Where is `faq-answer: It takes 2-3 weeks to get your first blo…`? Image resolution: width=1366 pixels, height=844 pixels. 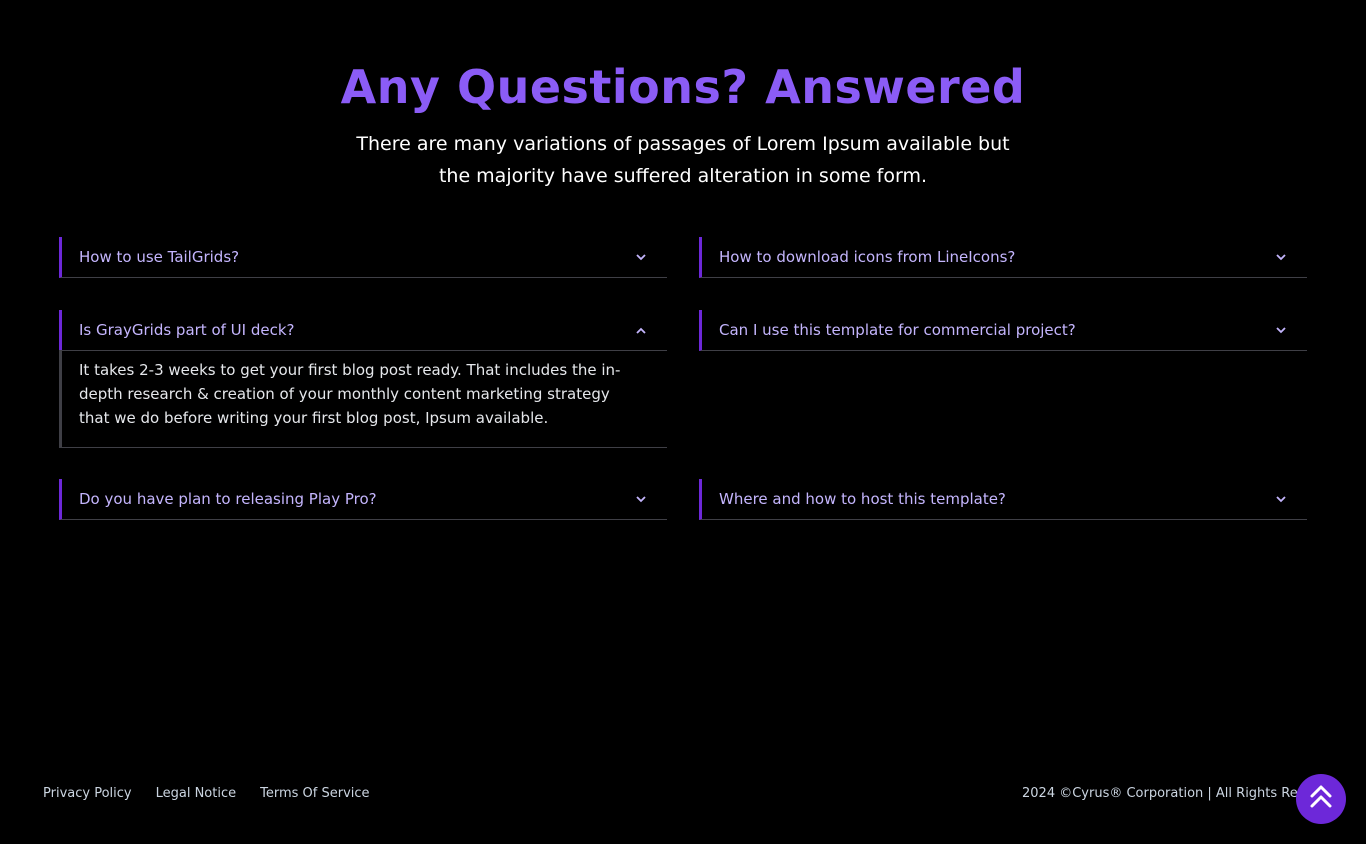 faq-answer: It takes 2-3 weeks to get your first blo… is located at coordinates (350, 394).